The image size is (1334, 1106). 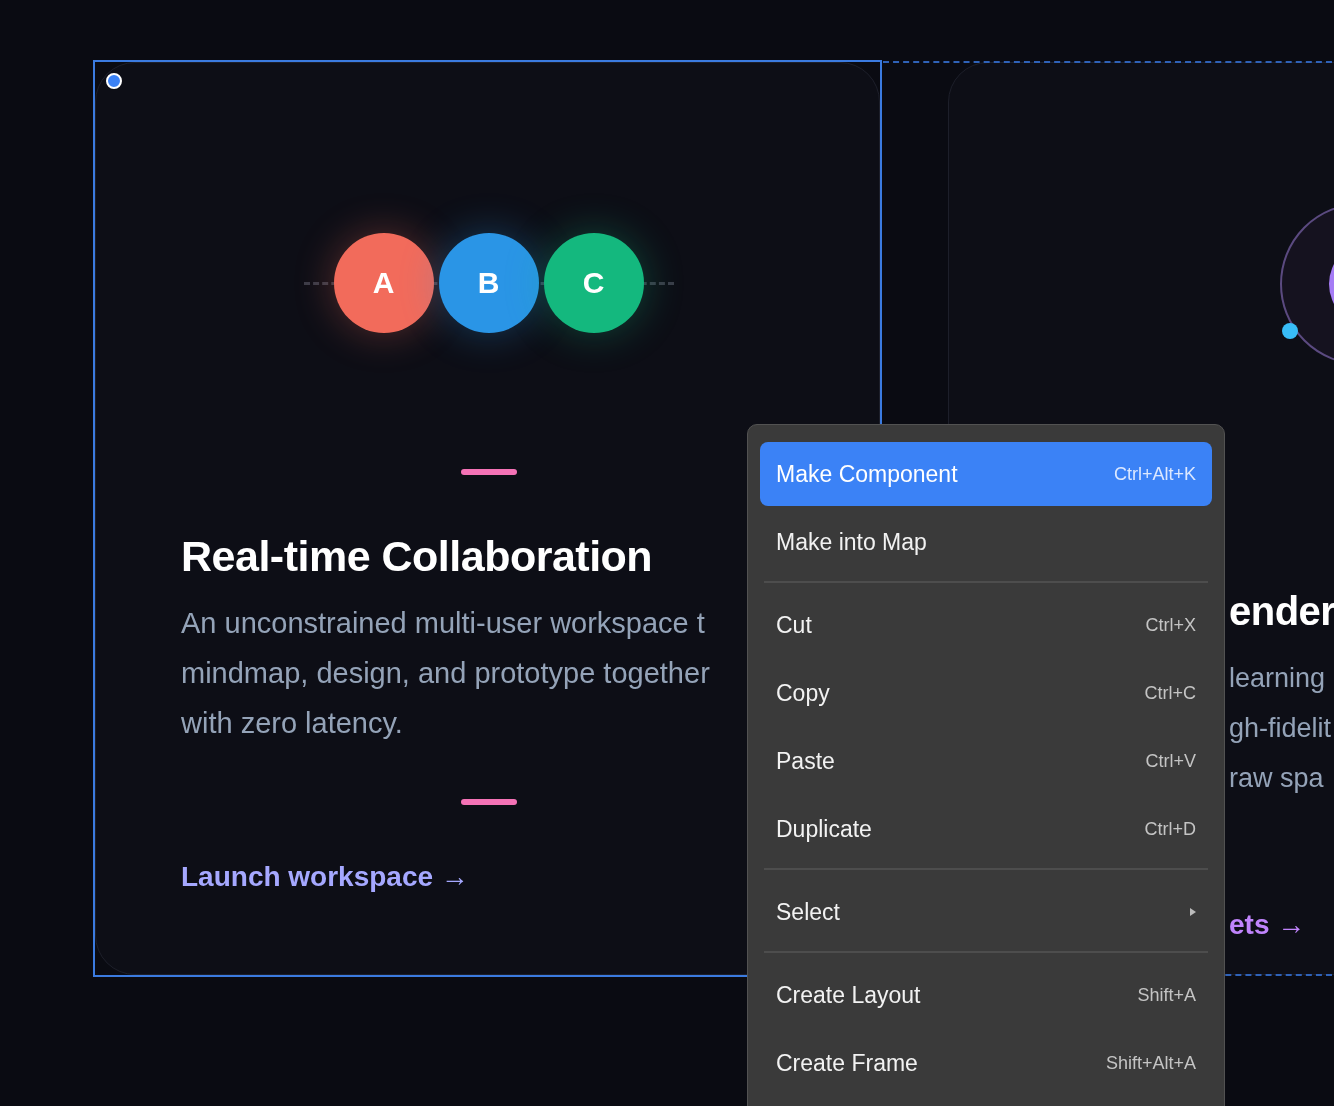 I want to click on menu-item: Create Layout Shift+A, so click(x=986, y=995).